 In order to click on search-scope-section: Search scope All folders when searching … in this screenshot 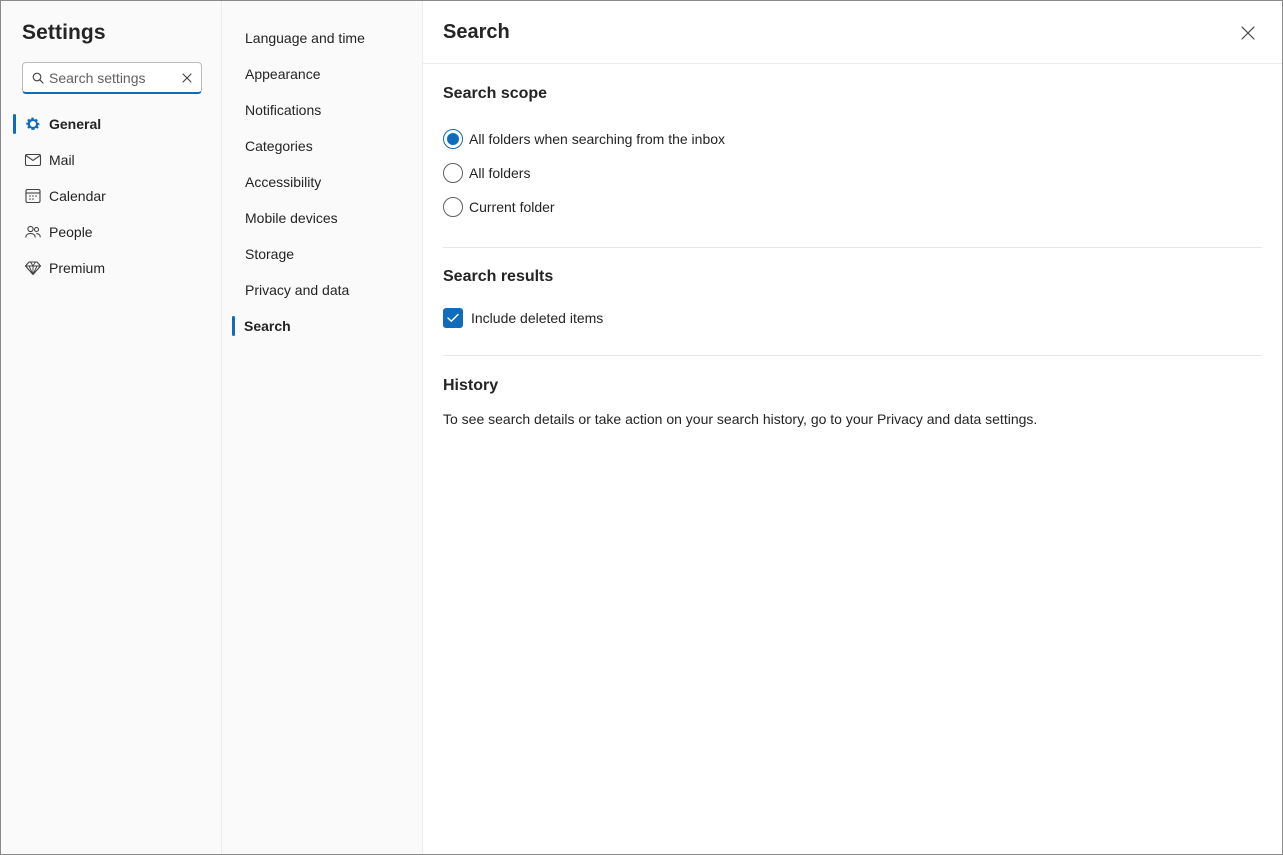, I will do `click(852, 154)`.